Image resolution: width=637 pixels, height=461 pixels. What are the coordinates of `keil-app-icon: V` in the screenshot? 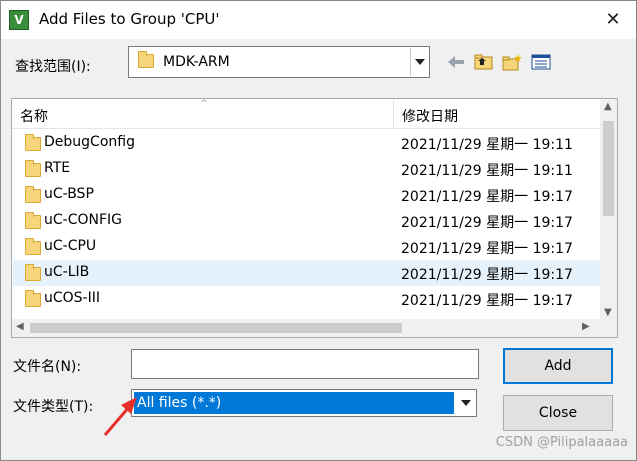 It's located at (19, 20).